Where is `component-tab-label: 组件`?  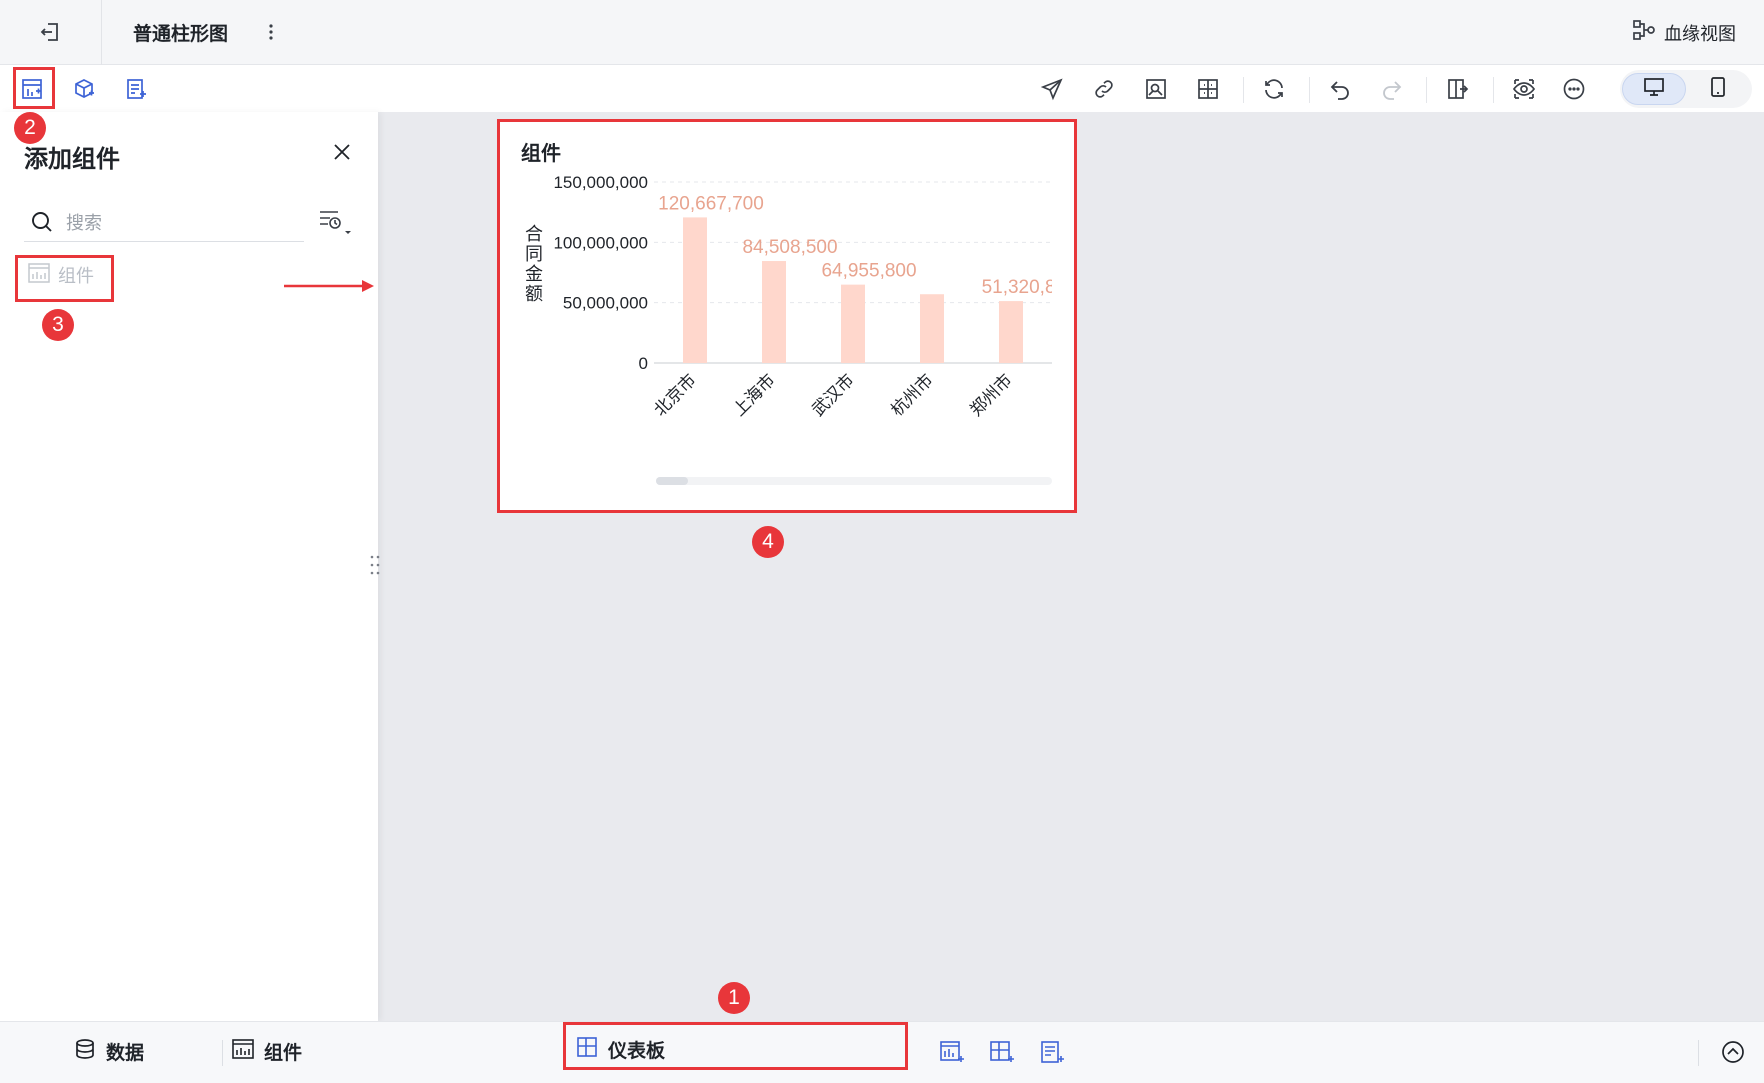
component-tab-label: 组件 is located at coordinates (283, 1053).